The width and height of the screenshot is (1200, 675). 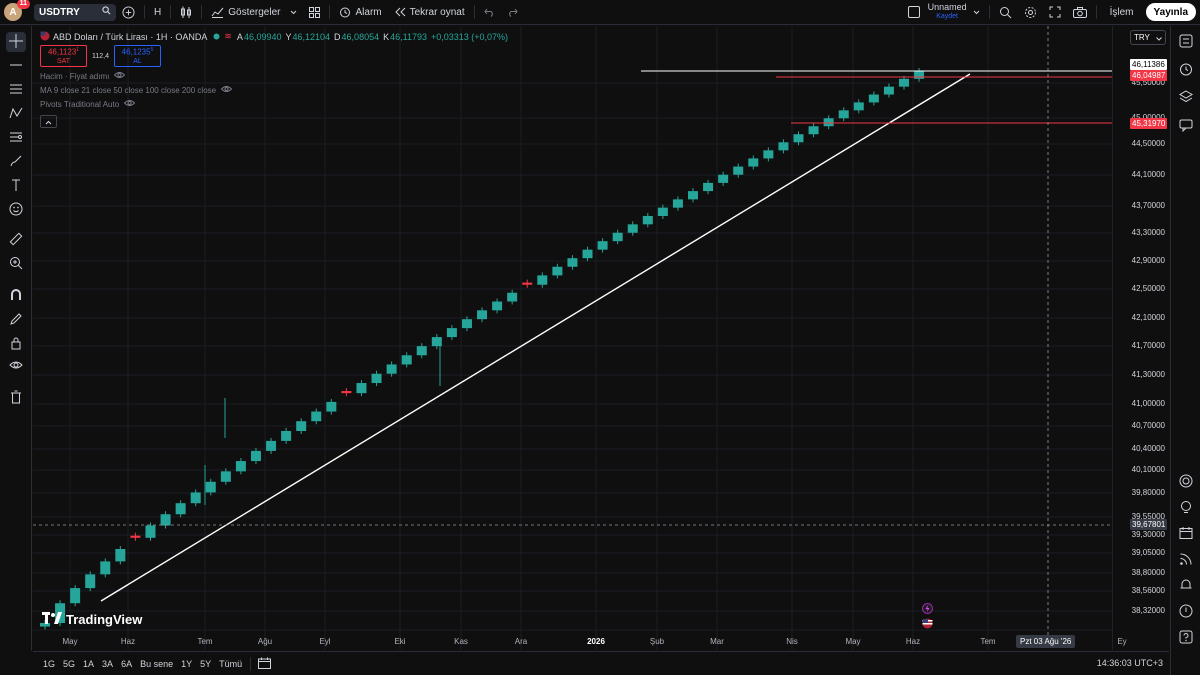 I want to click on indicator-label: Pivots Traditional Auto, so click(x=80, y=104).